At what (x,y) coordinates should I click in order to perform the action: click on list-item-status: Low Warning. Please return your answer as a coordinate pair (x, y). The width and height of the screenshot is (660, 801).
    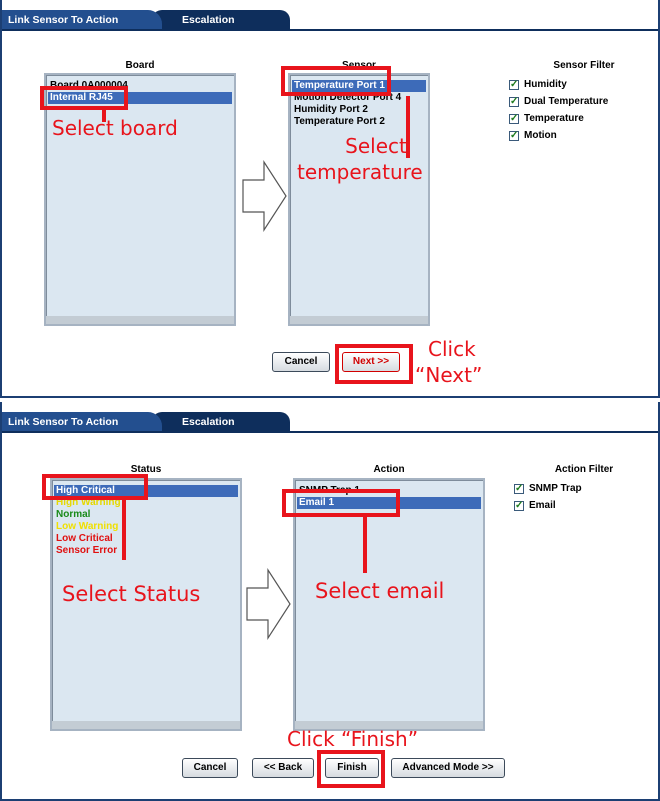
    Looking at the image, I should click on (146, 527).